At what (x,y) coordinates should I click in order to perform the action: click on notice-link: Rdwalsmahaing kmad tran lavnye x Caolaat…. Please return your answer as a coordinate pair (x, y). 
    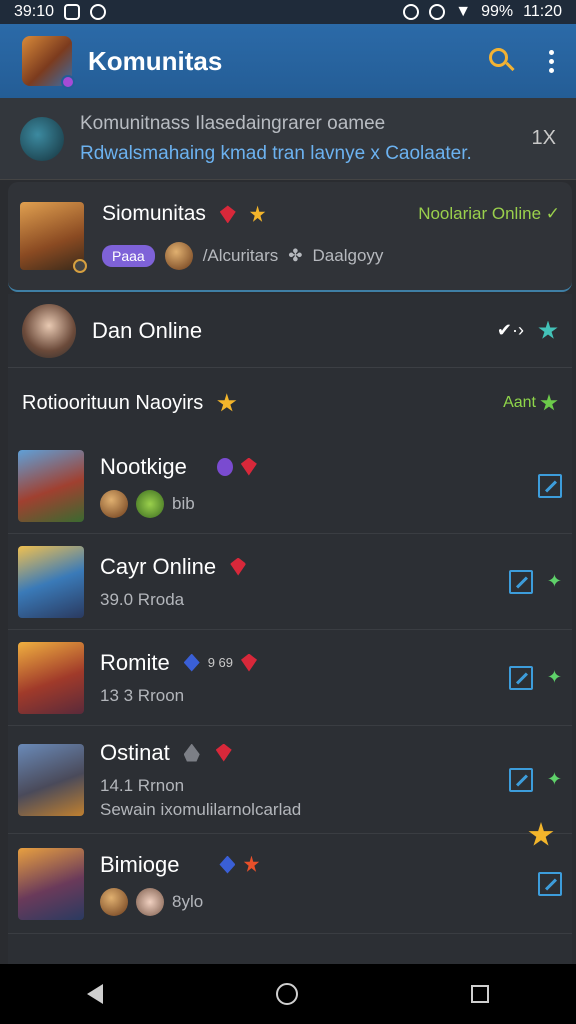
    Looking at the image, I should click on (301, 154).